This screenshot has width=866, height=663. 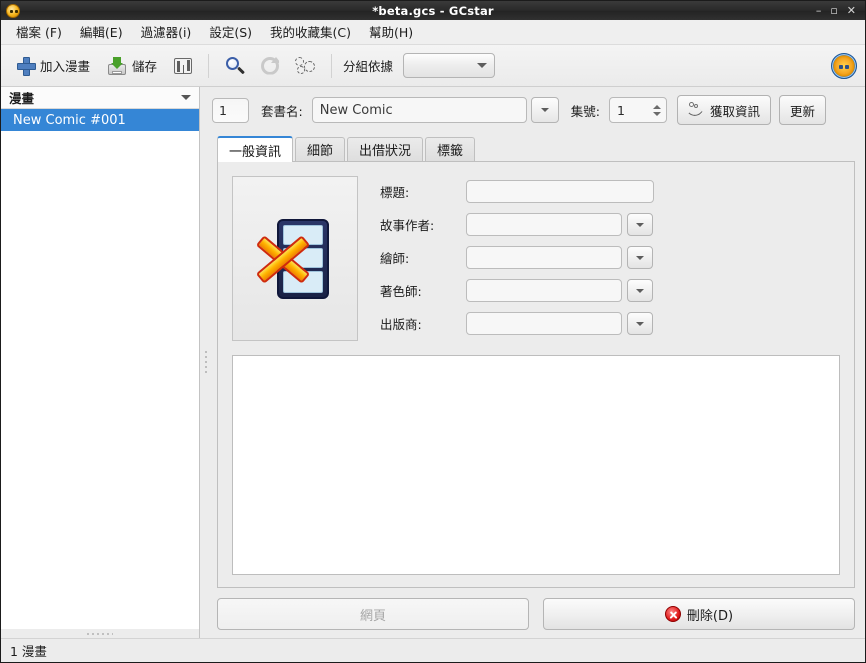 I want to click on writer-row: 故事作者:, so click(x=610, y=224).